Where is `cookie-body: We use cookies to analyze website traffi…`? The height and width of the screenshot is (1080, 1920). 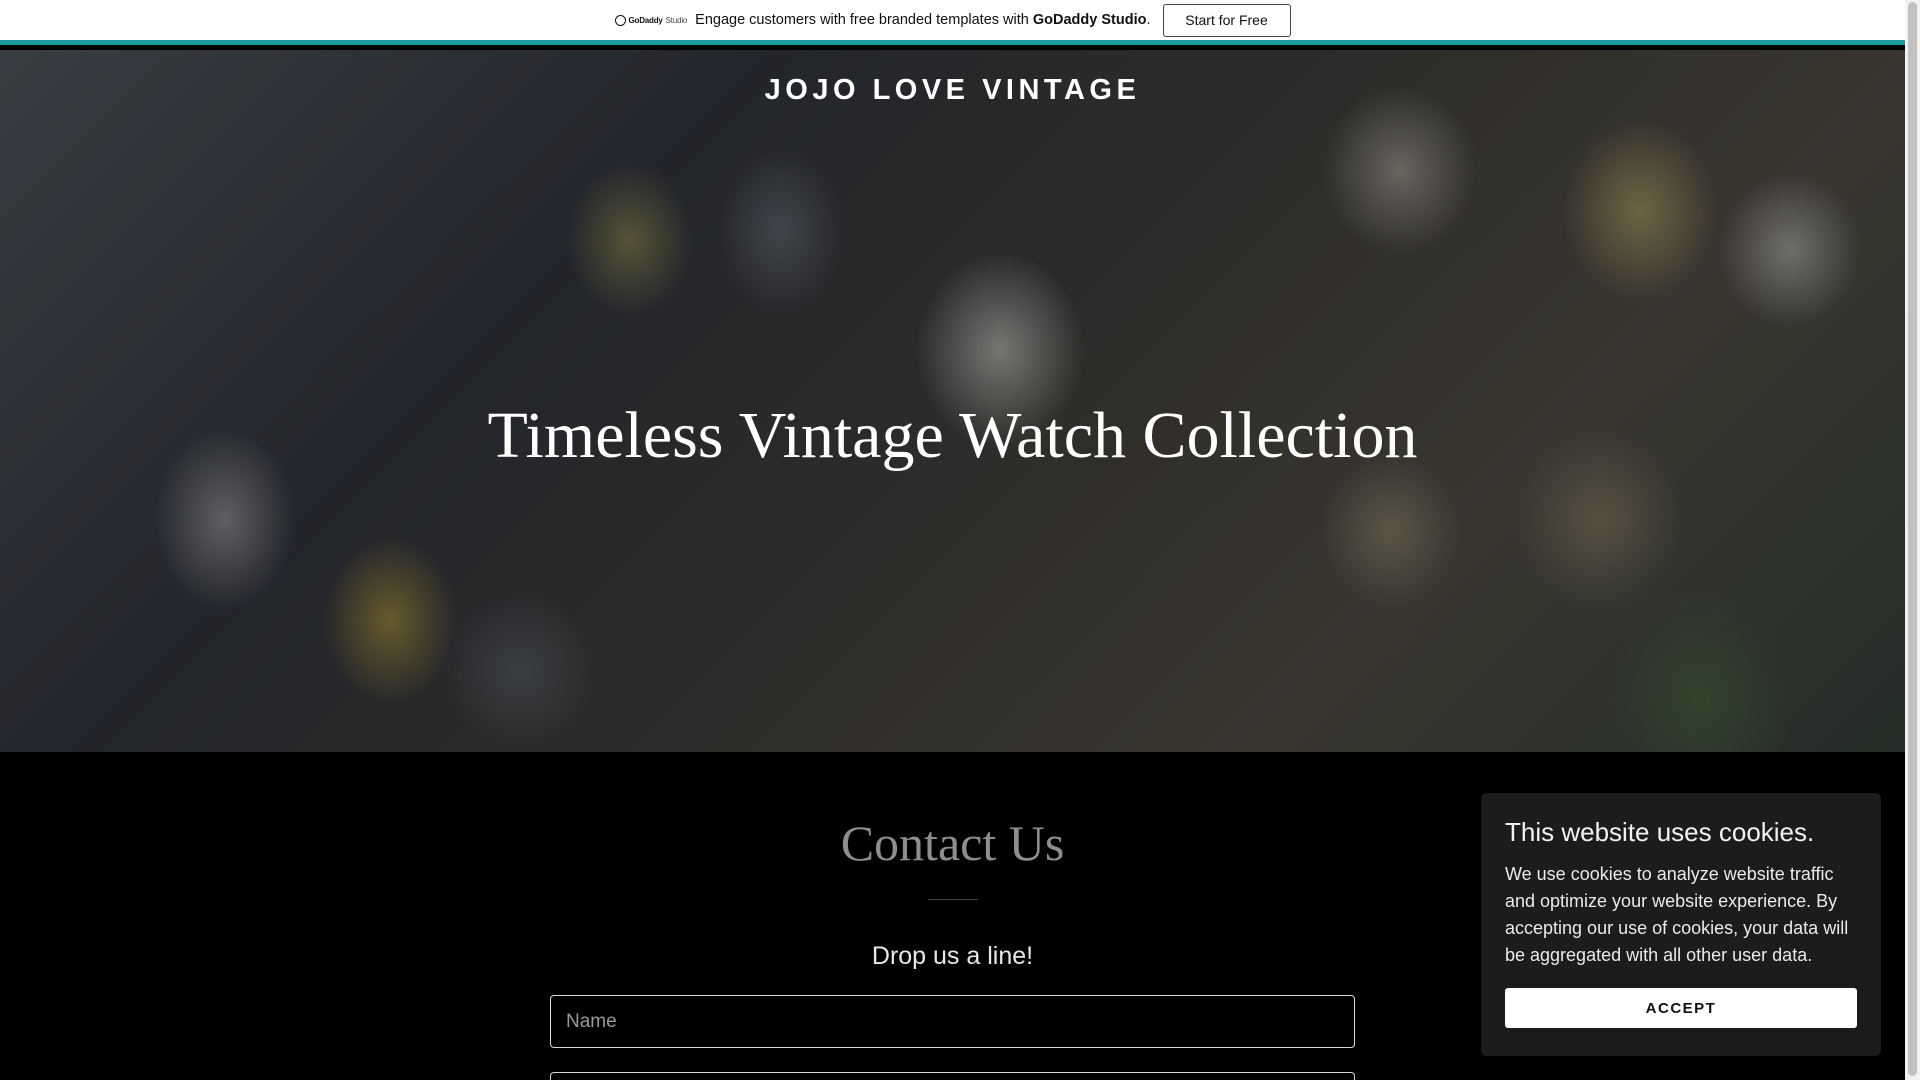
cookie-body: We use cookies to analyze website traffi… is located at coordinates (1677, 914).